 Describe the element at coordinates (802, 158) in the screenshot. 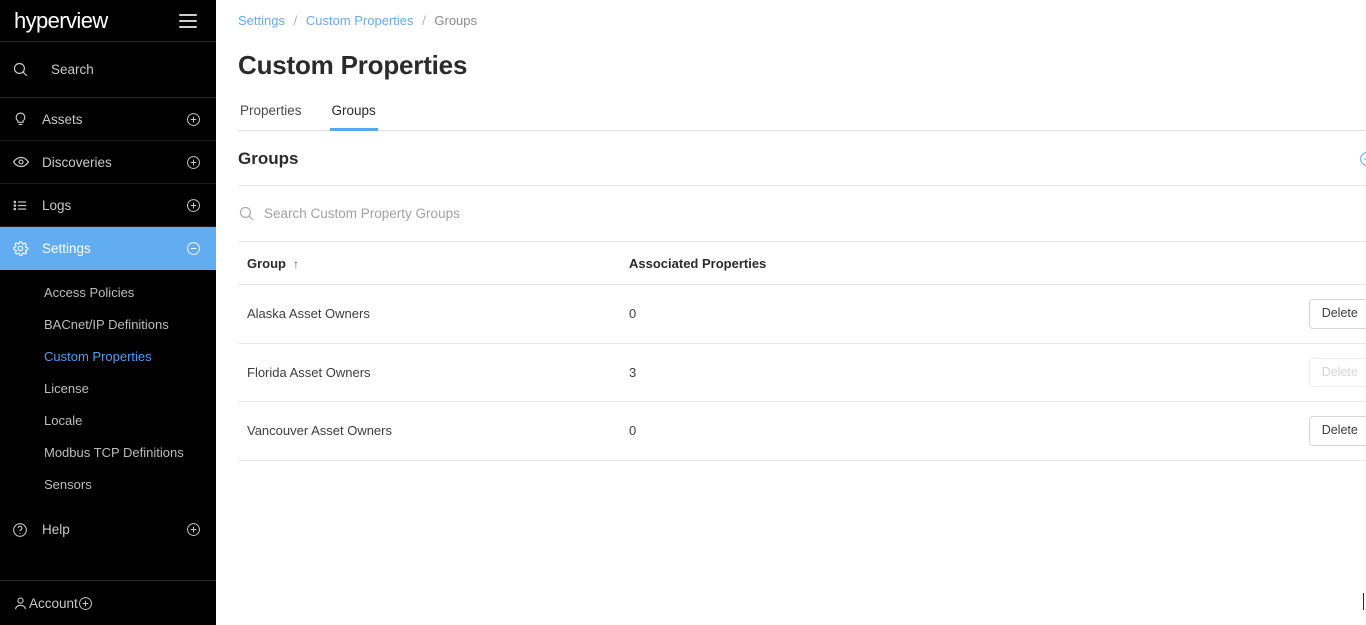

I see `section-header: Groups Add` at that location.